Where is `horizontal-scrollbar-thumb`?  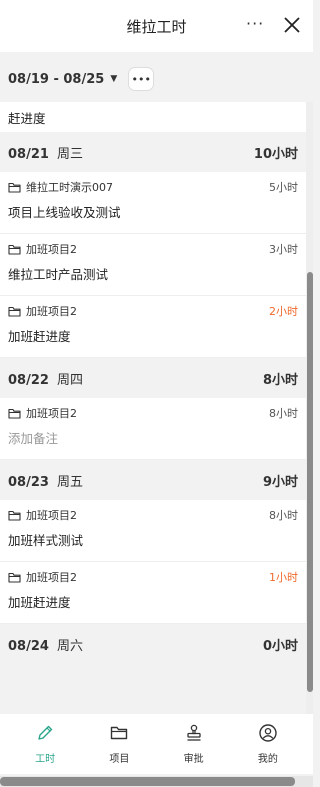 horizontal-scrollbar-thumb is located at coordinates (147, 781).